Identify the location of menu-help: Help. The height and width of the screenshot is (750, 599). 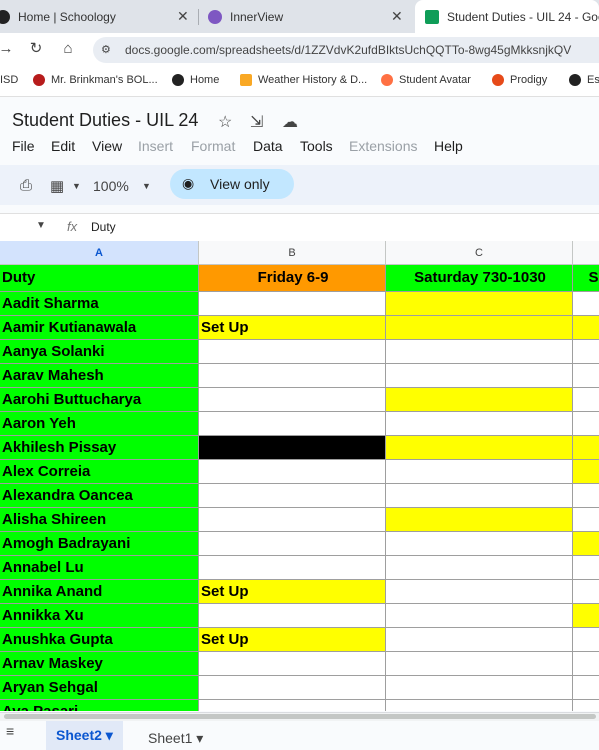
(448, 146).